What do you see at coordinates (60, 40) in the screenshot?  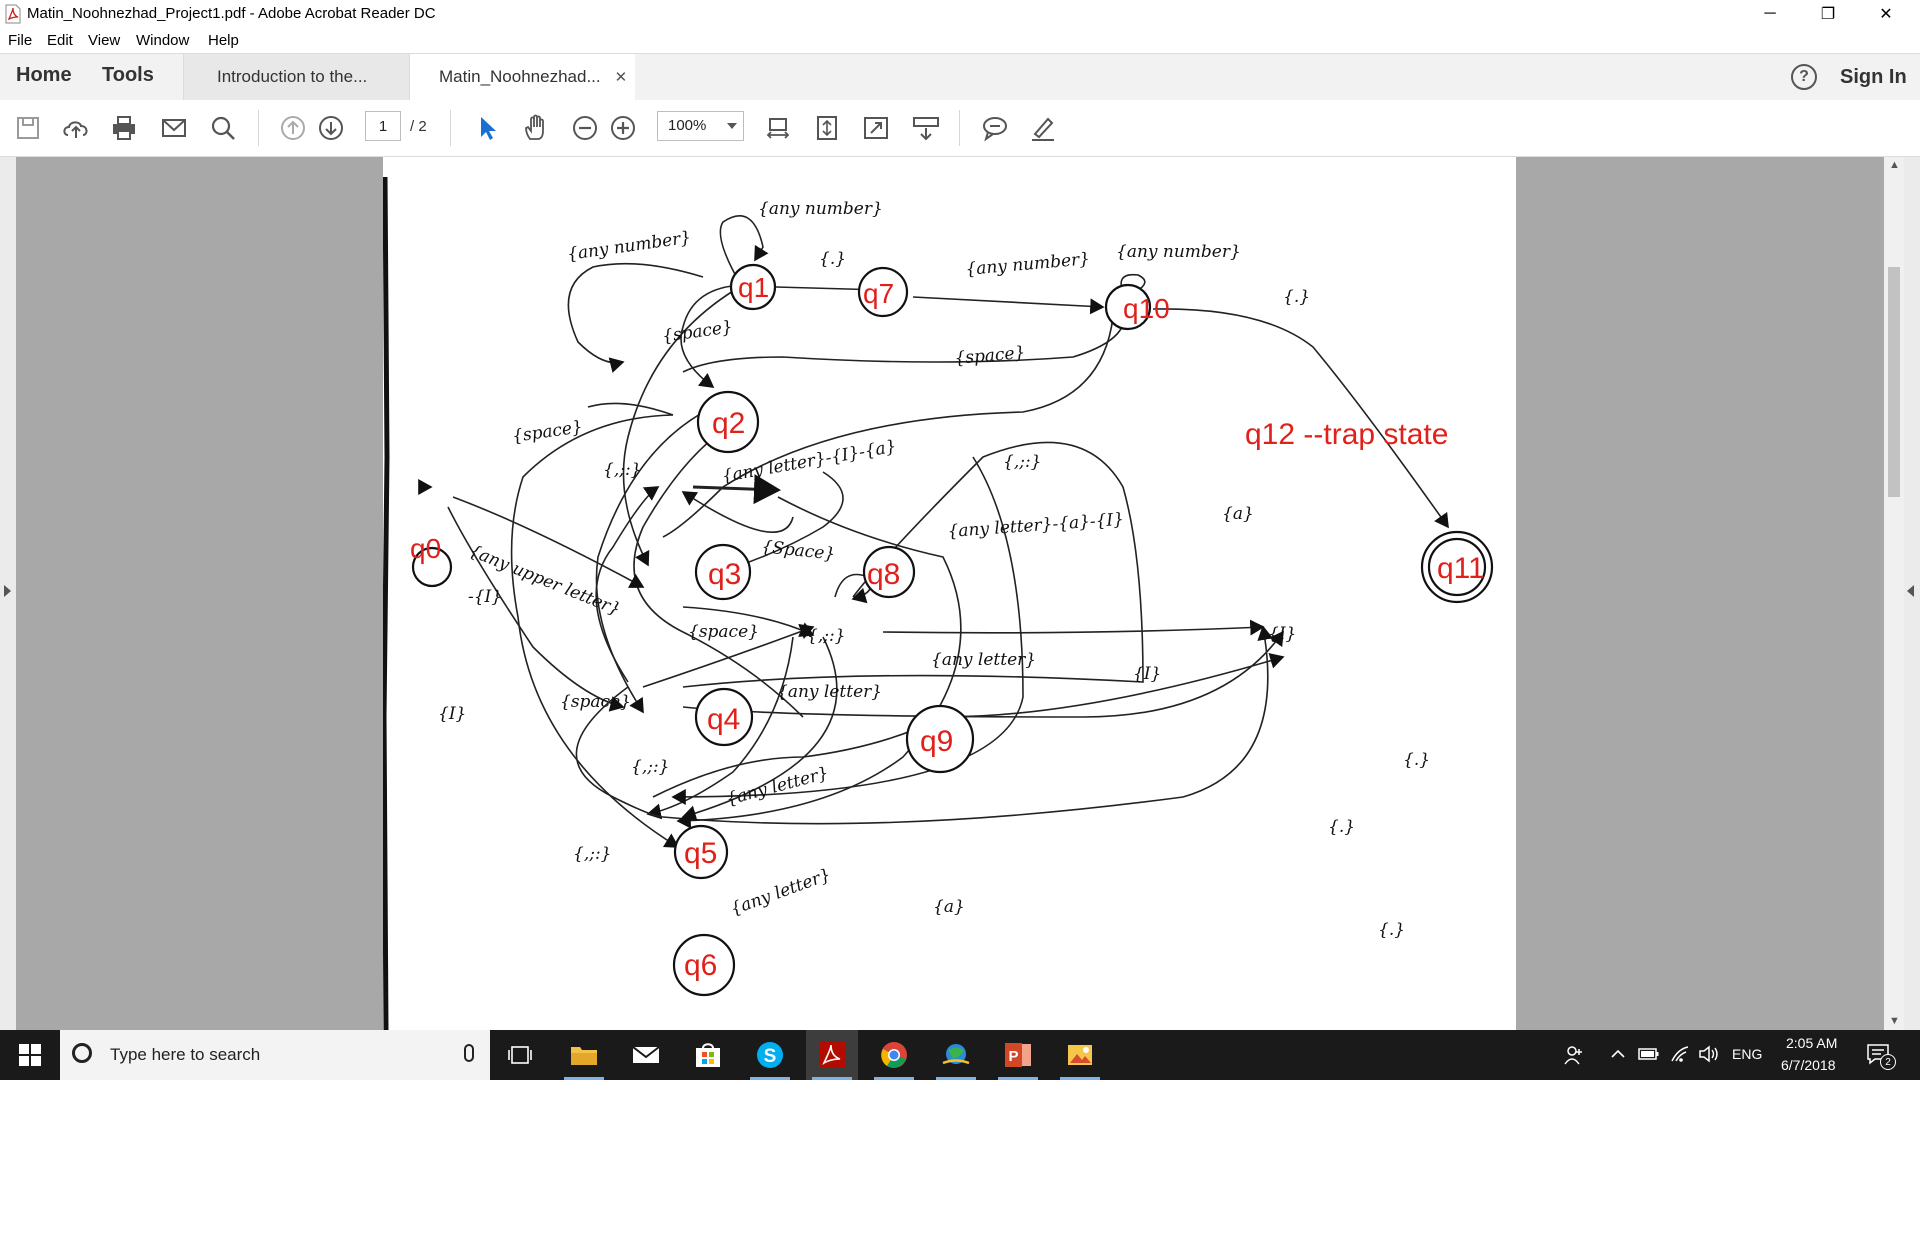 I see `menu-edit: Edit` at bounding box center [60, 40].